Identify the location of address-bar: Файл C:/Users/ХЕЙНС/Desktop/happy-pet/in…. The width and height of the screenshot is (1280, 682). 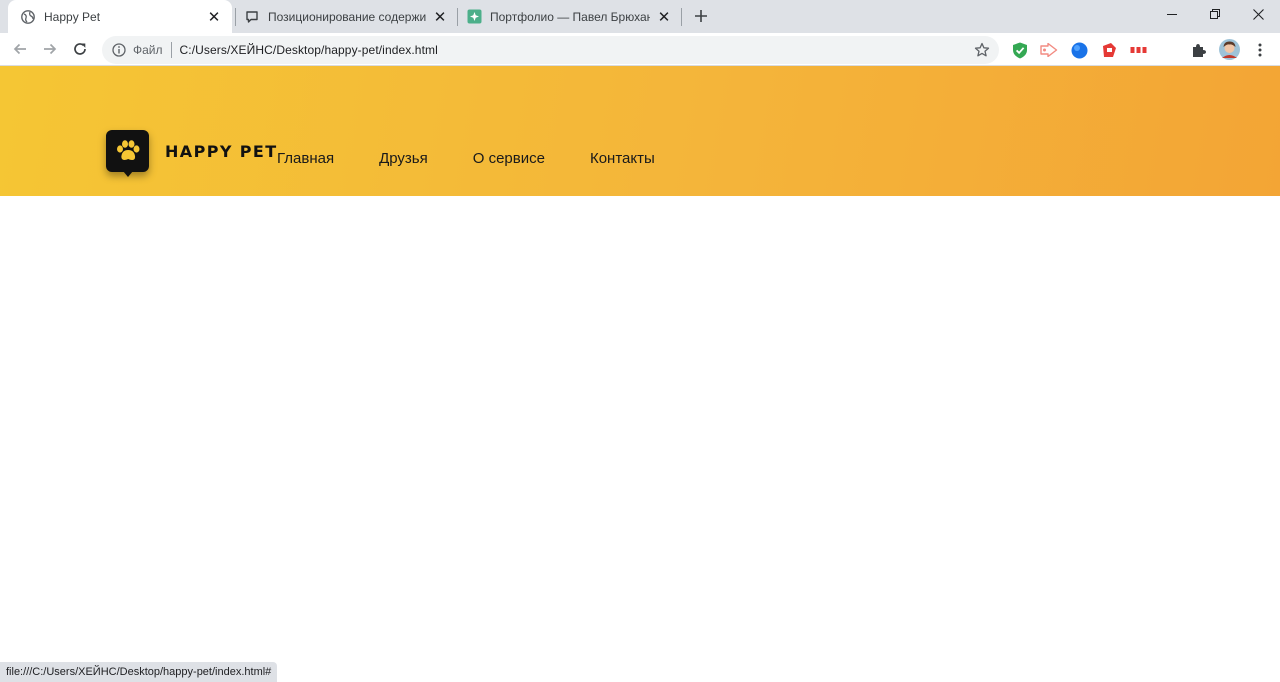
(550, 50).